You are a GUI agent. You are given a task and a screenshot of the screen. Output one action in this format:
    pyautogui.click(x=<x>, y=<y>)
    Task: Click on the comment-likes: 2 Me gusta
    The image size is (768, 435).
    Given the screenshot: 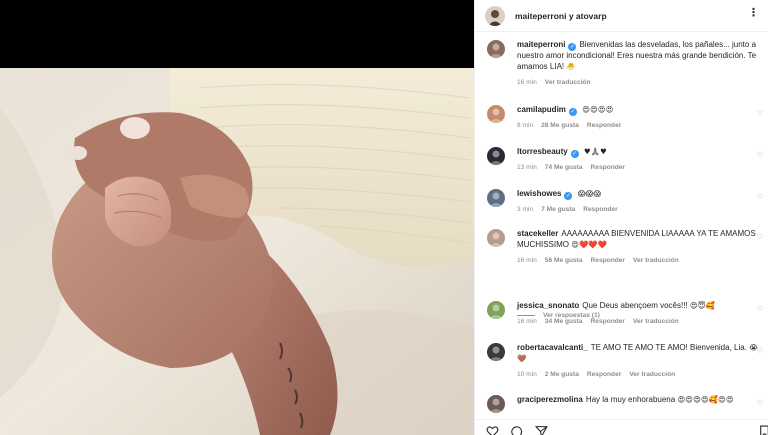 What is the action you would take?
    pyautogui.click(x=562, y=374)
    